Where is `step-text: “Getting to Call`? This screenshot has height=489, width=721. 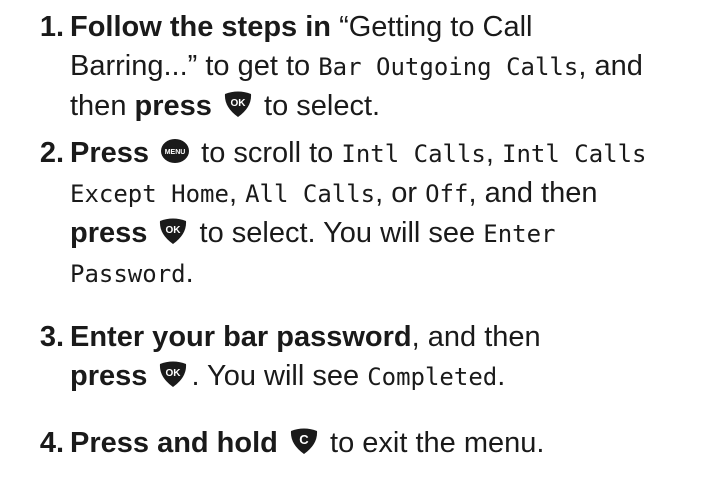 step-text: “Getting to Call is located at coordinates (436, 27).